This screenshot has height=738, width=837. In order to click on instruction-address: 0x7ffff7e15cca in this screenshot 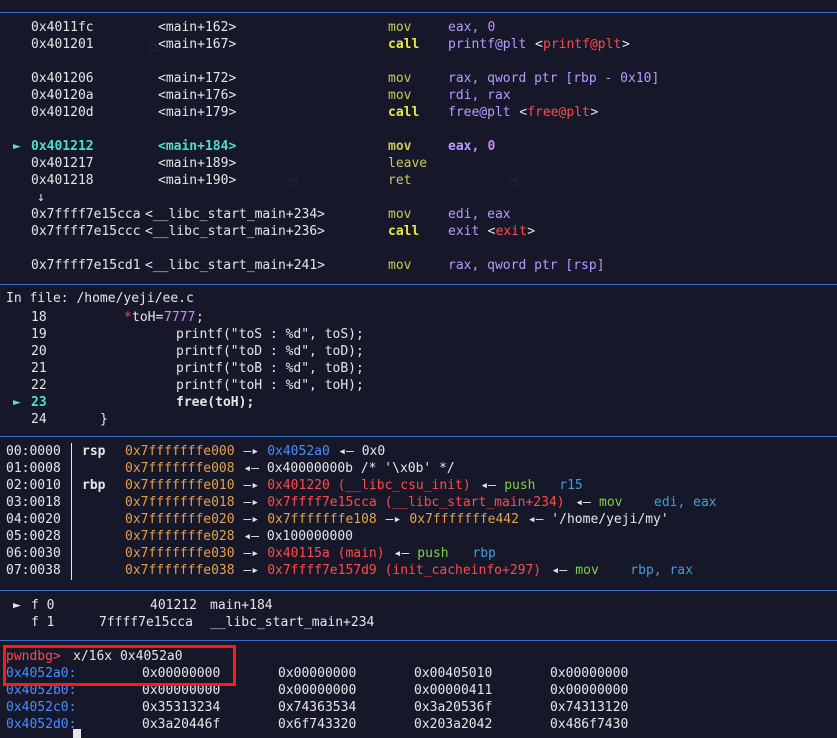, I will do `click(86, 214)`.